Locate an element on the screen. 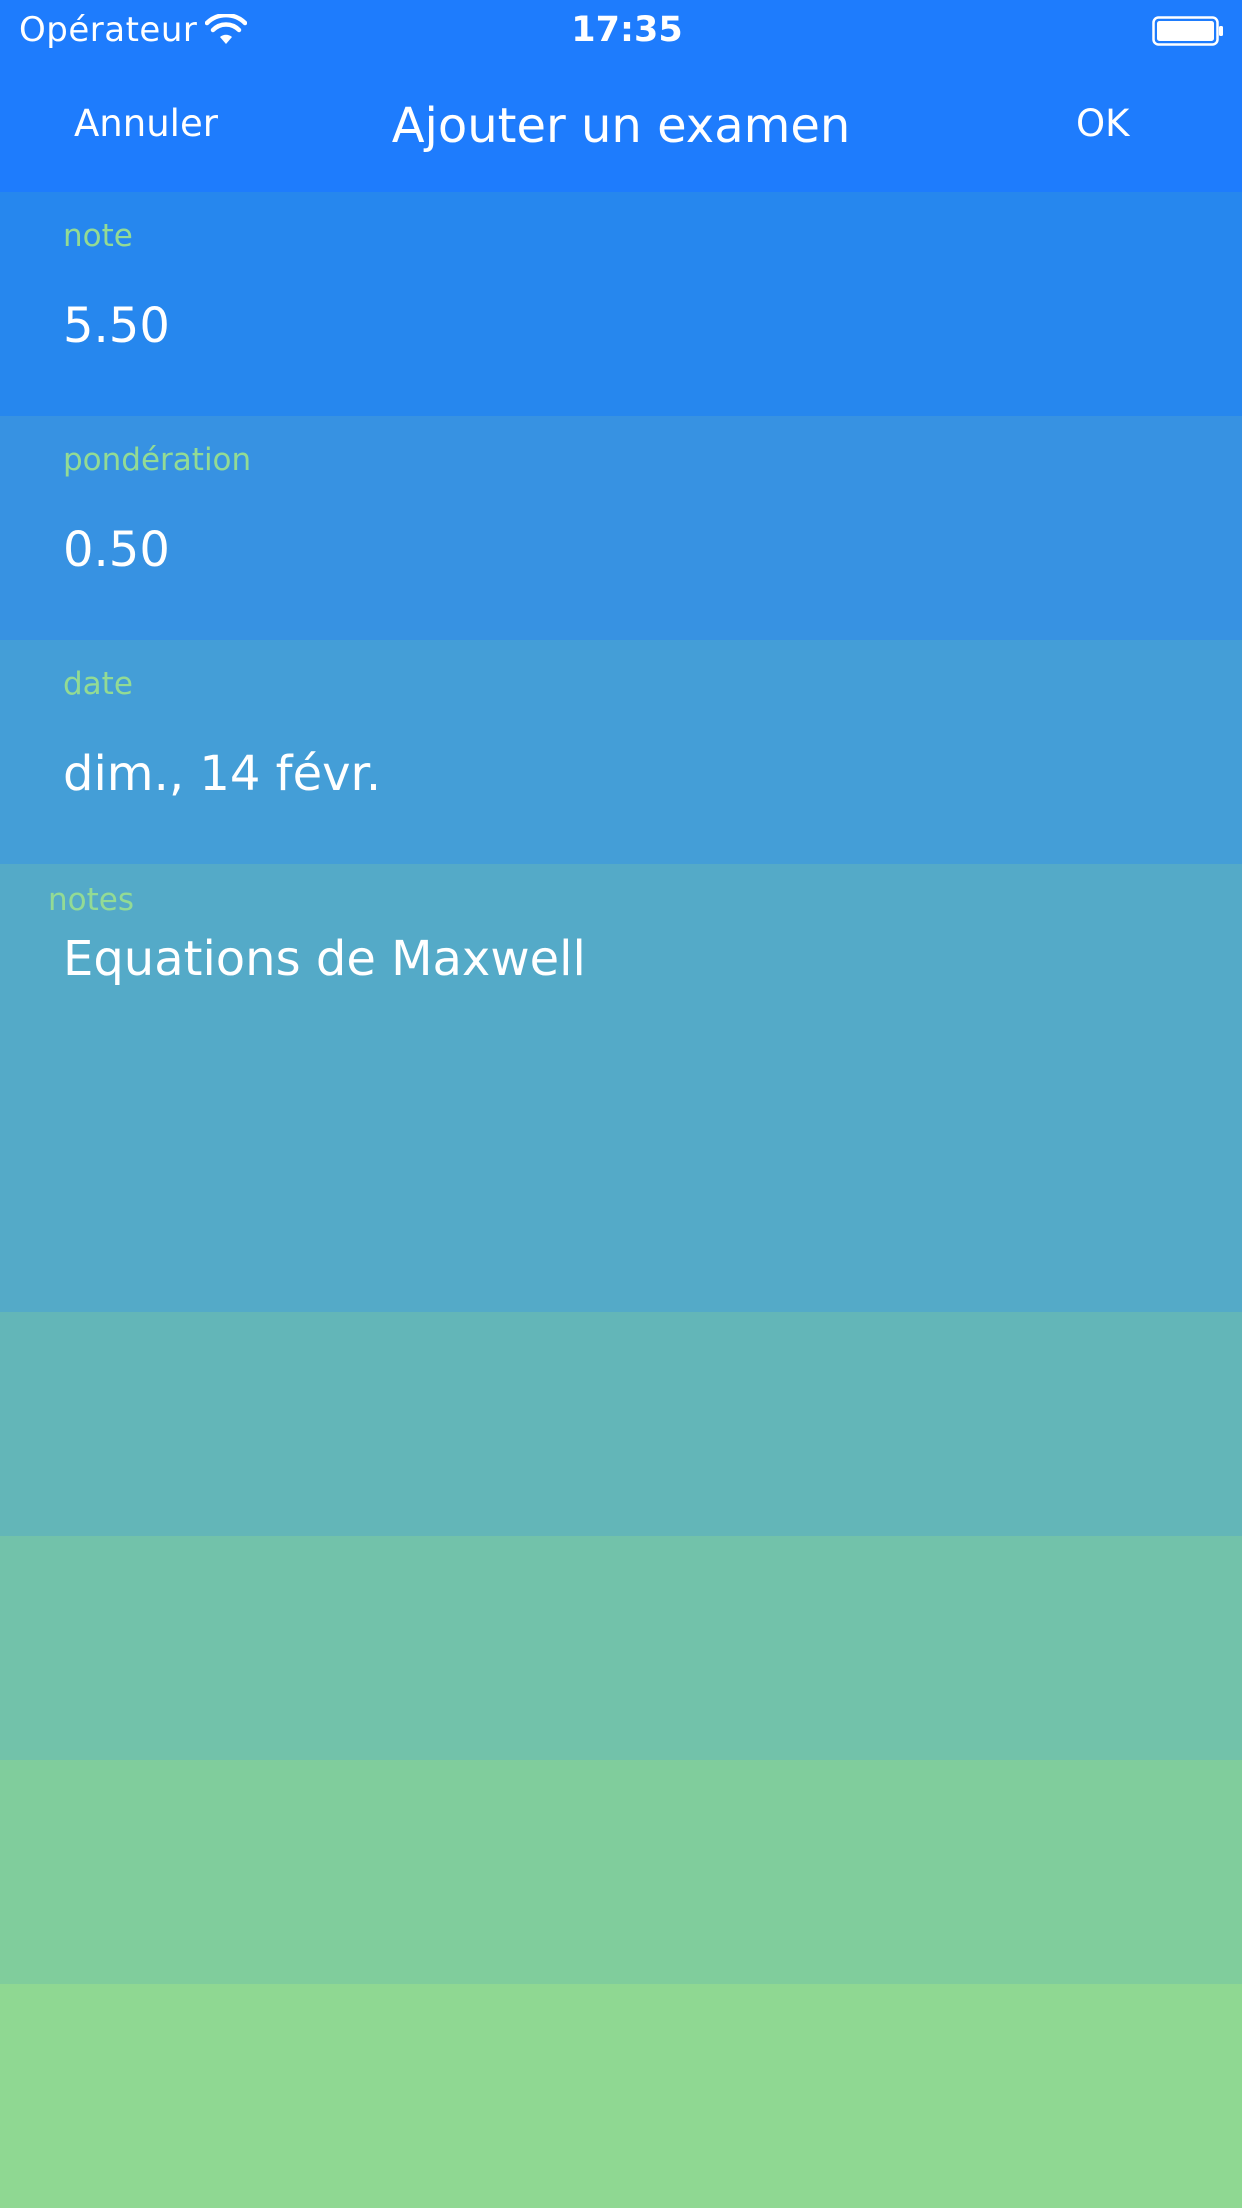  ok-button: OK is located at coordinates (1102, 123).